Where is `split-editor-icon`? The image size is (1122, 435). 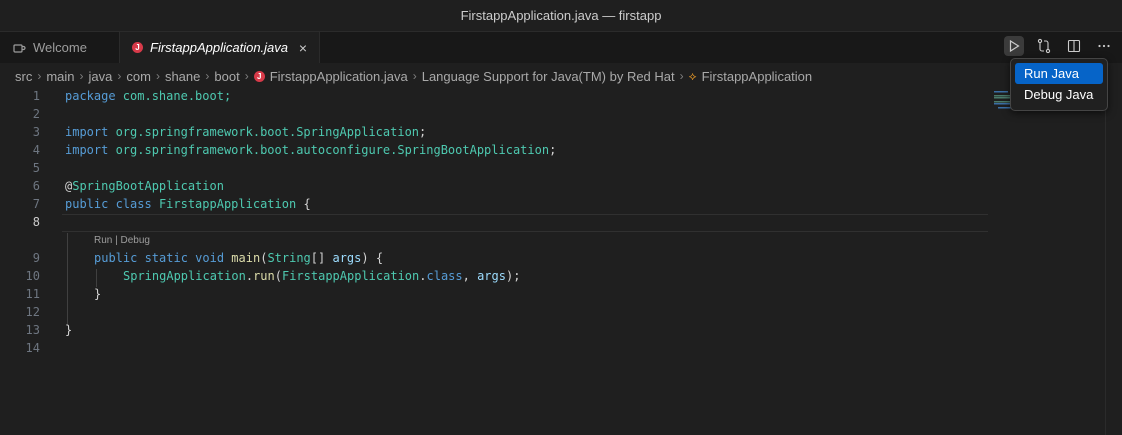 split-editor-icon is located at coordinates (1074, 46).